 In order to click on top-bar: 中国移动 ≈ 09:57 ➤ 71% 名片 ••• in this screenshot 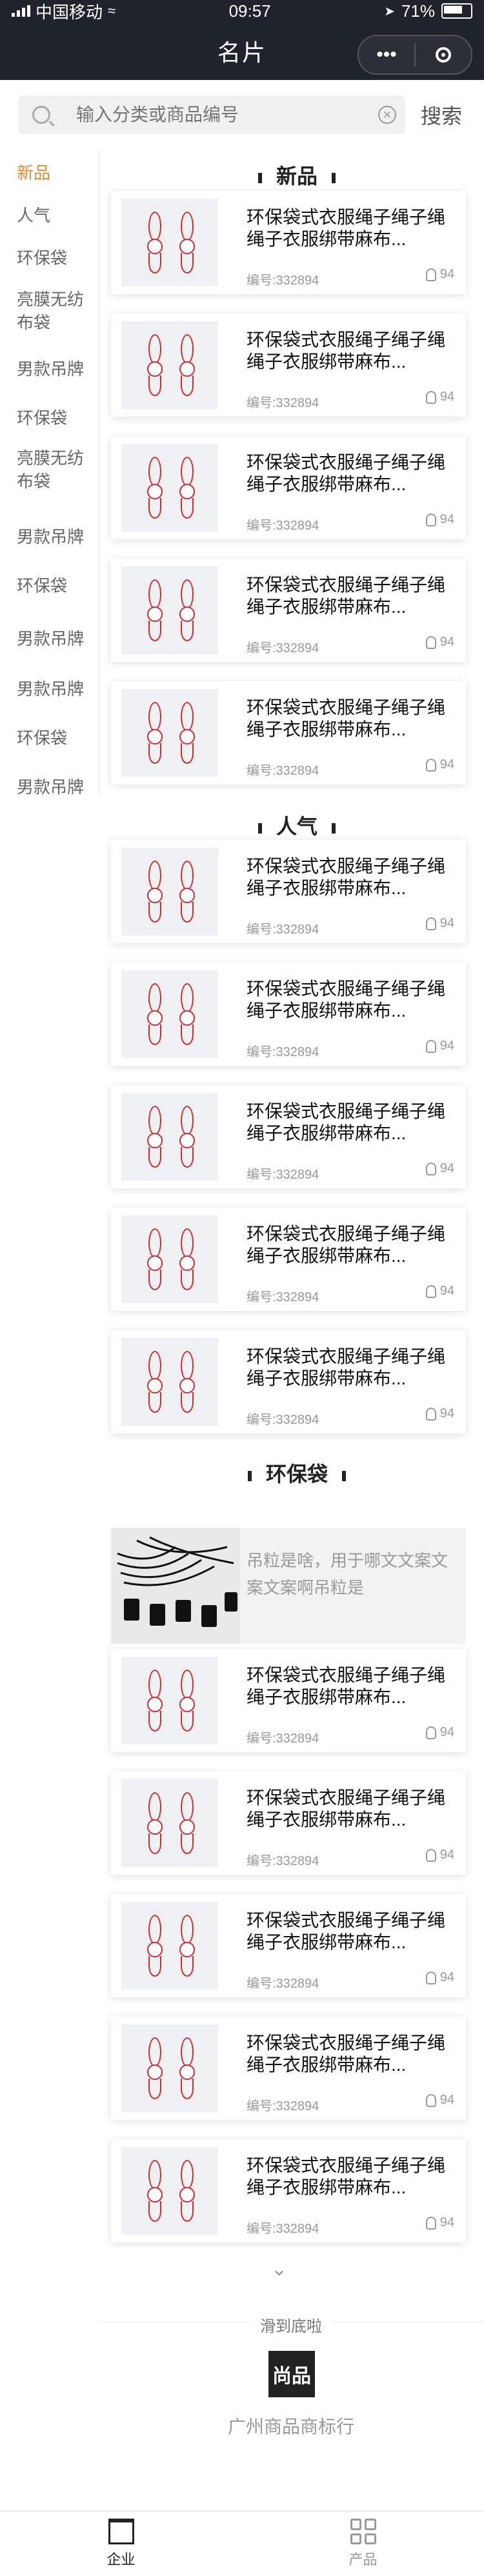, I will do `click(242, 40)`.